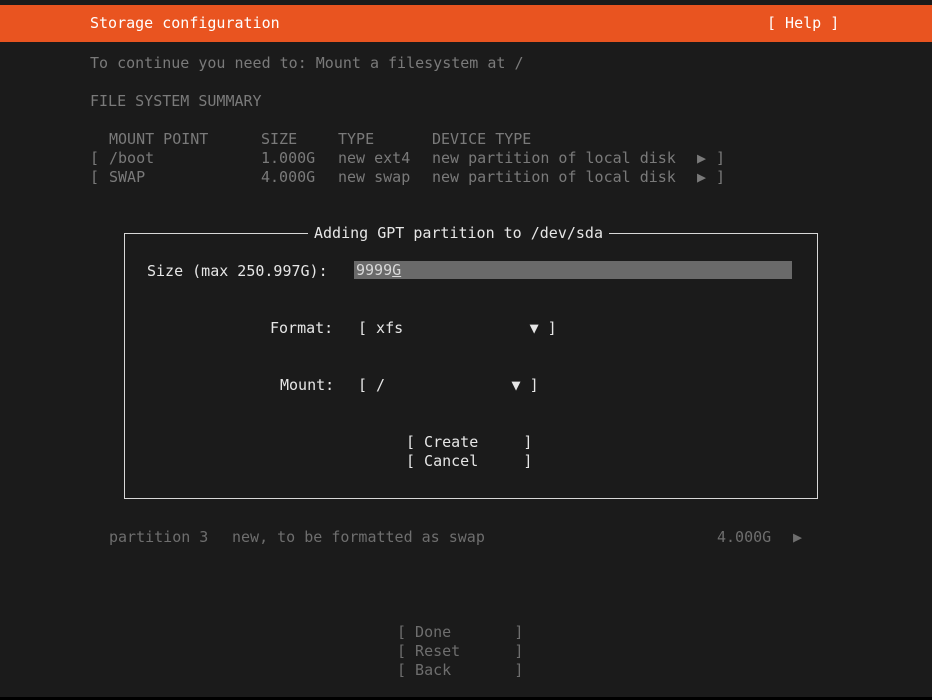  What do you see at coordinates (356, 139) in the screenshot?
I see `column-type: TYPE` at bounding box center [356, 139].